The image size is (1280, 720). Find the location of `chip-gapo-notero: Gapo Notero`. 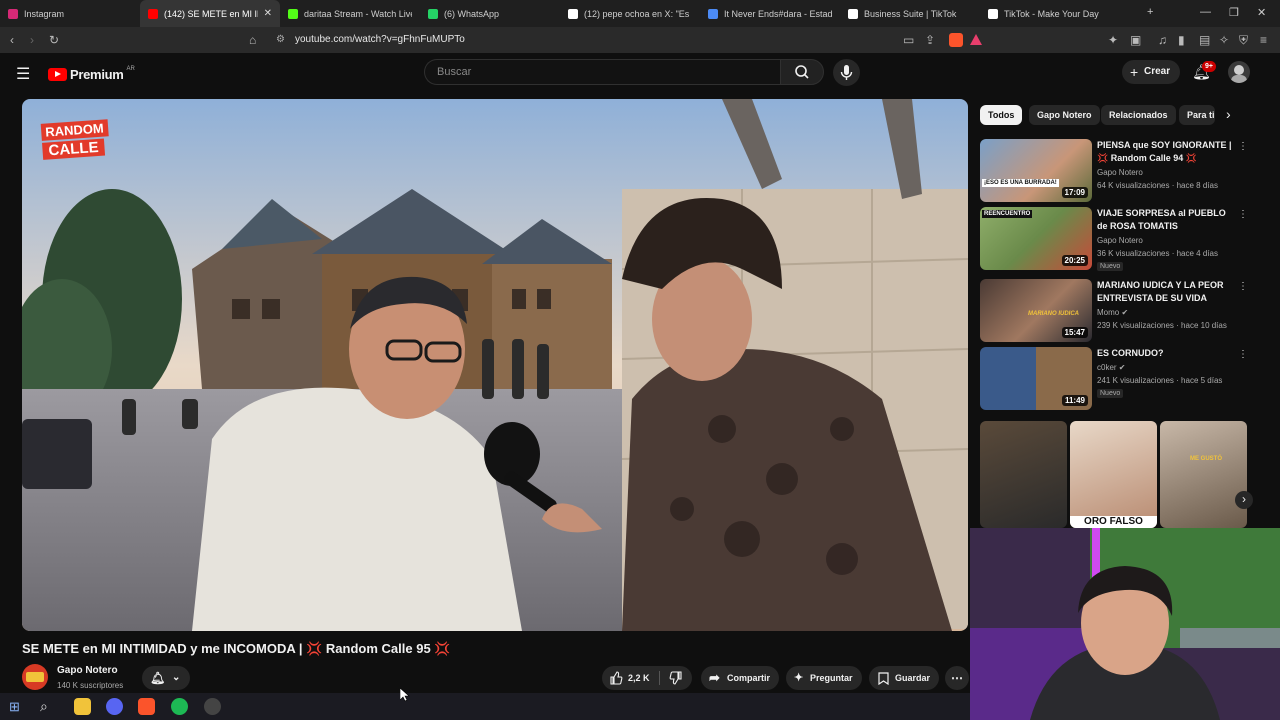

chip-gapo-notero: Gapo Notero is located at coordinates (1064, 115).